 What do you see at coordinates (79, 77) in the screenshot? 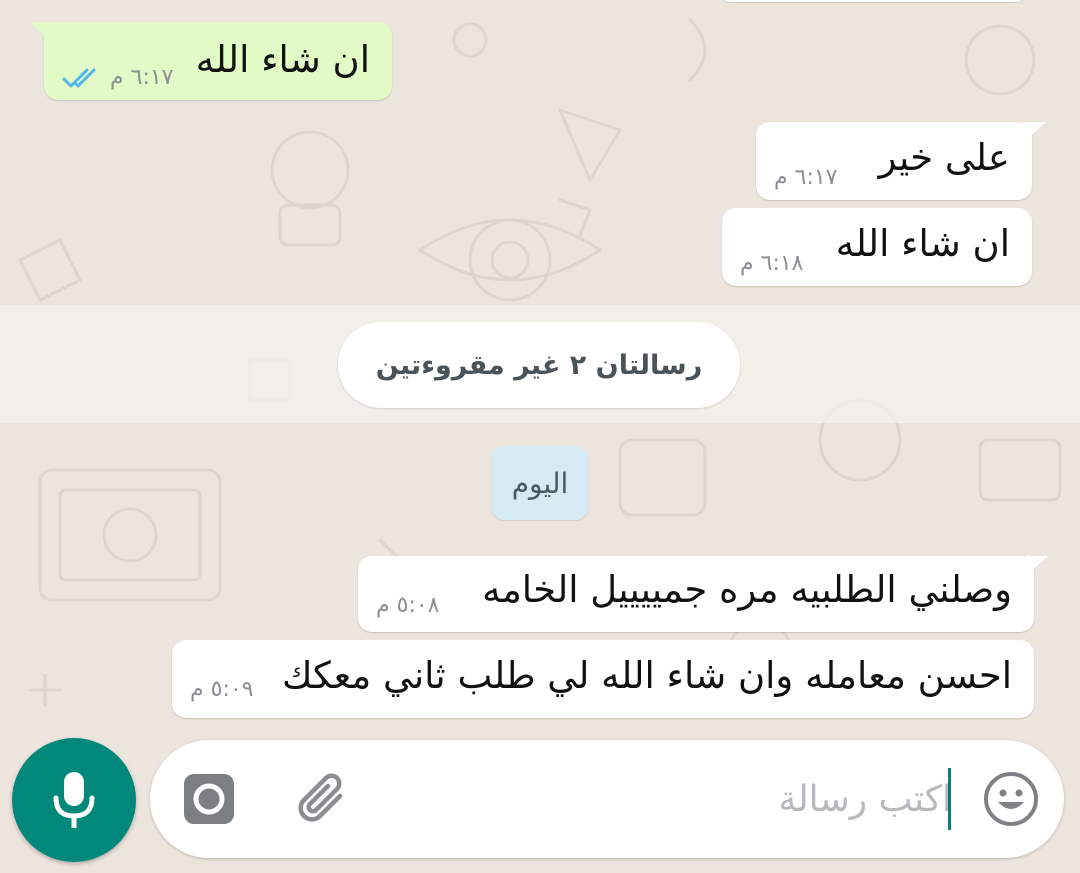
I see `read-double-check-icon` at bounding box center [79, 77].